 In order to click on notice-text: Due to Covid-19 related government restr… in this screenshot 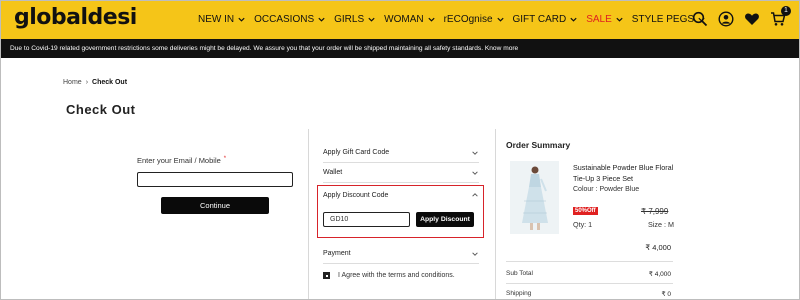, I will do `click(264, 48)`.